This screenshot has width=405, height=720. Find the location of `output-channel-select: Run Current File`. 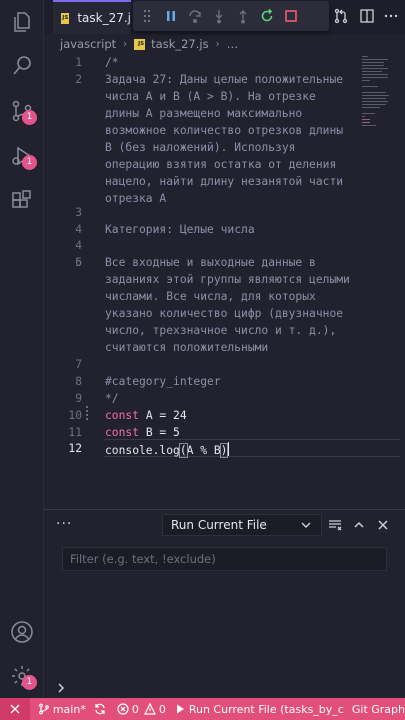

output-channel-select: Run Current File is located at coordinates (242, 525).